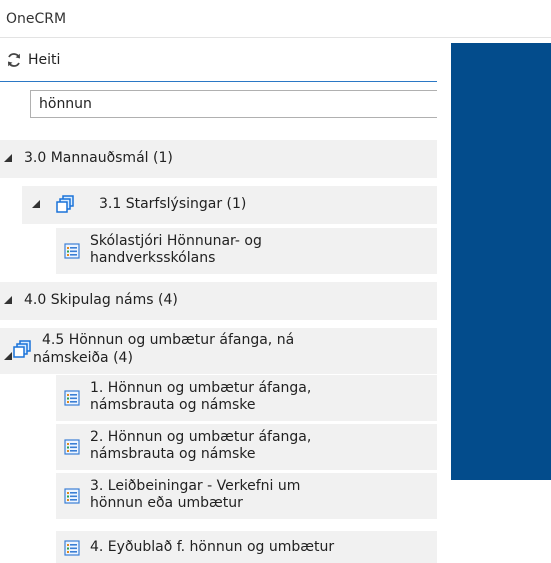 Image resolution: width=551 pixels, height=563 pixels. Describe the element at coordinates (14, 60) in the screenshot. I see `refresh-icon` at that location.